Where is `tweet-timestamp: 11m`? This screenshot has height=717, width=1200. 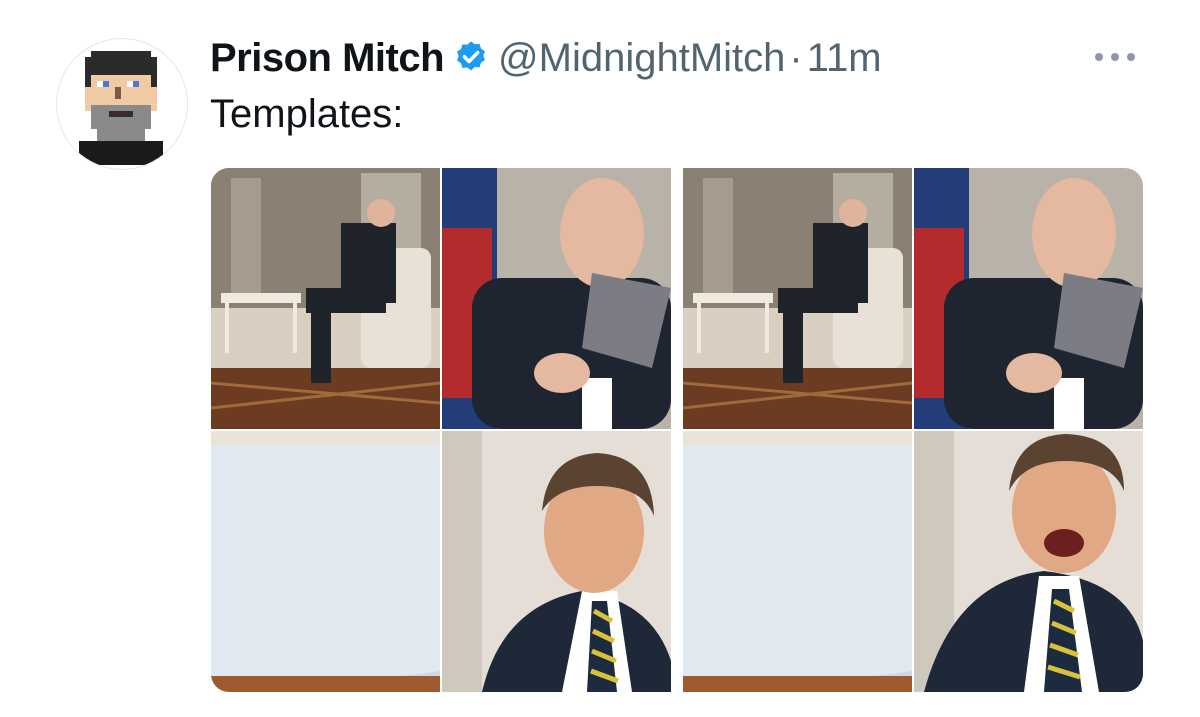
tweet-timestamp: 11m is located at coordinates (844, 58).